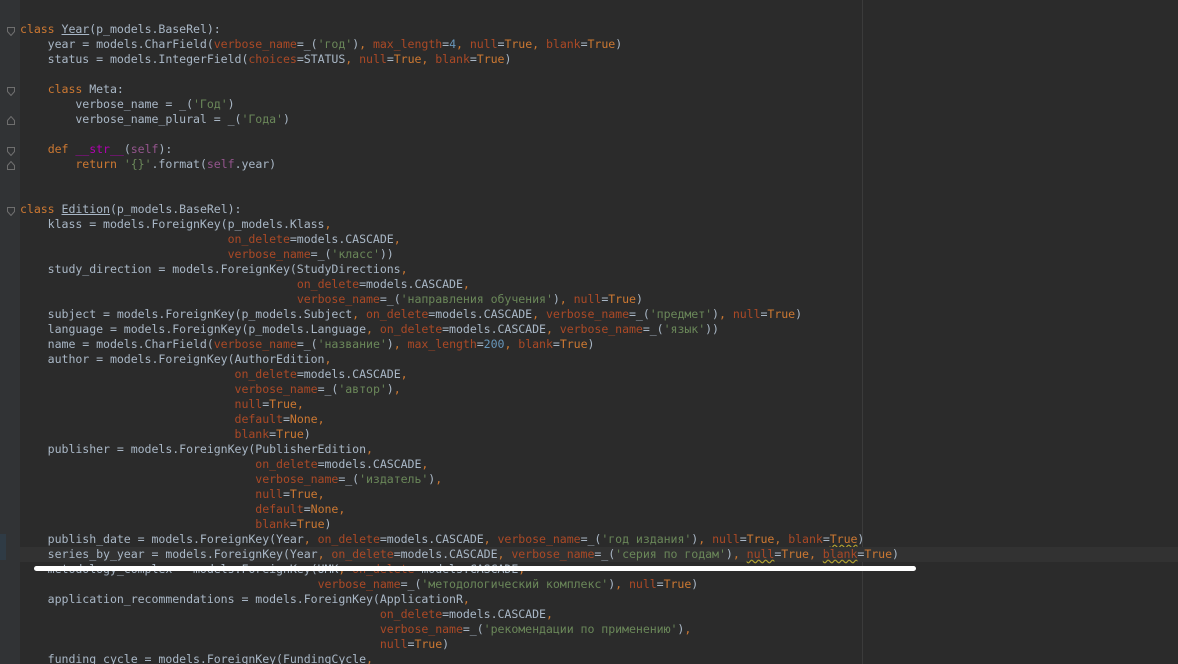 Image resolution: width=1178 pixels, height=664 pixels. Describe the element at coordinates (131, 209) in the screenshot. I see `code-line: class Edition(p_models.BaseRel):` at that location.